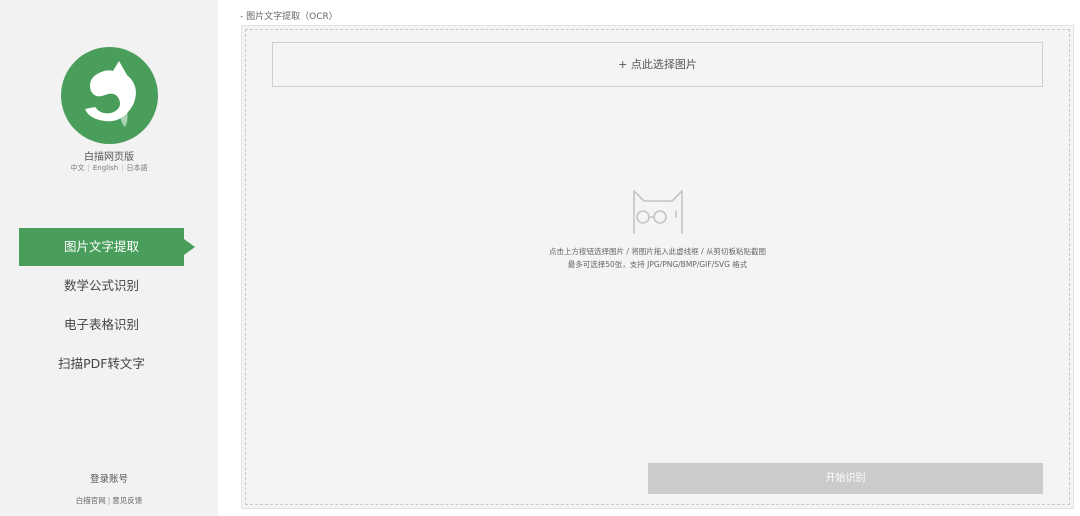 The width and height of the screenshot is (1080, 516). Describe the element at coordinates (101, 286) in the screenshot. I see `nav-item-math-formula: 数学公式识别` at that location.